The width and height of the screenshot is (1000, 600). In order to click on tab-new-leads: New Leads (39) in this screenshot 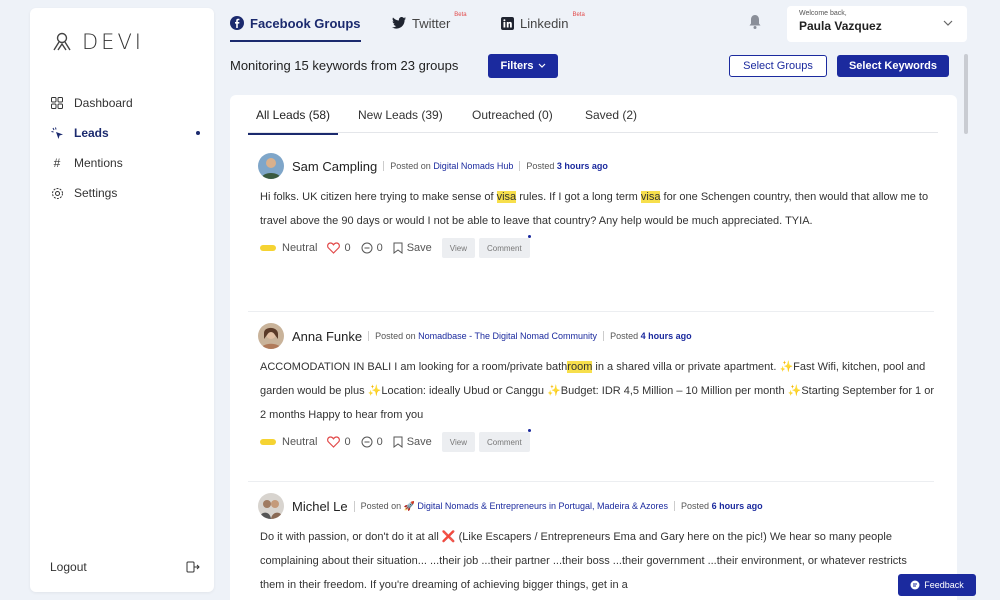, I will do `click(400, 115)`.